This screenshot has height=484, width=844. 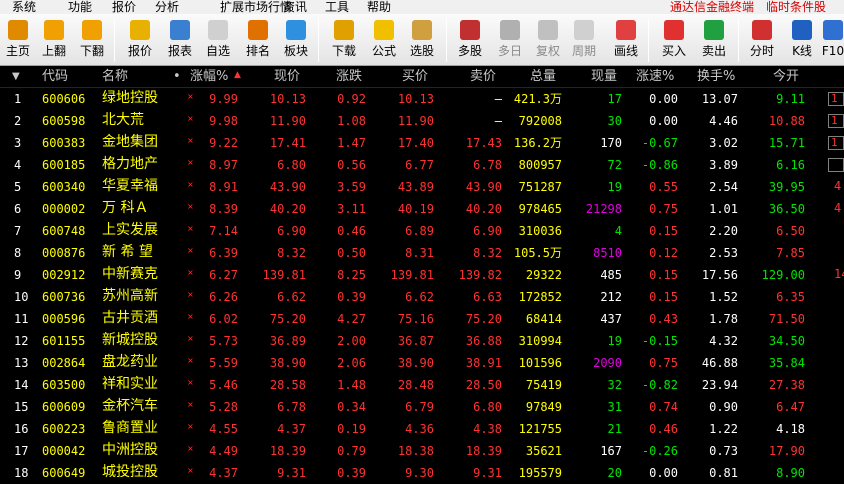 I want to click on stock-name: 格力地产, so click(x=130, y=164).